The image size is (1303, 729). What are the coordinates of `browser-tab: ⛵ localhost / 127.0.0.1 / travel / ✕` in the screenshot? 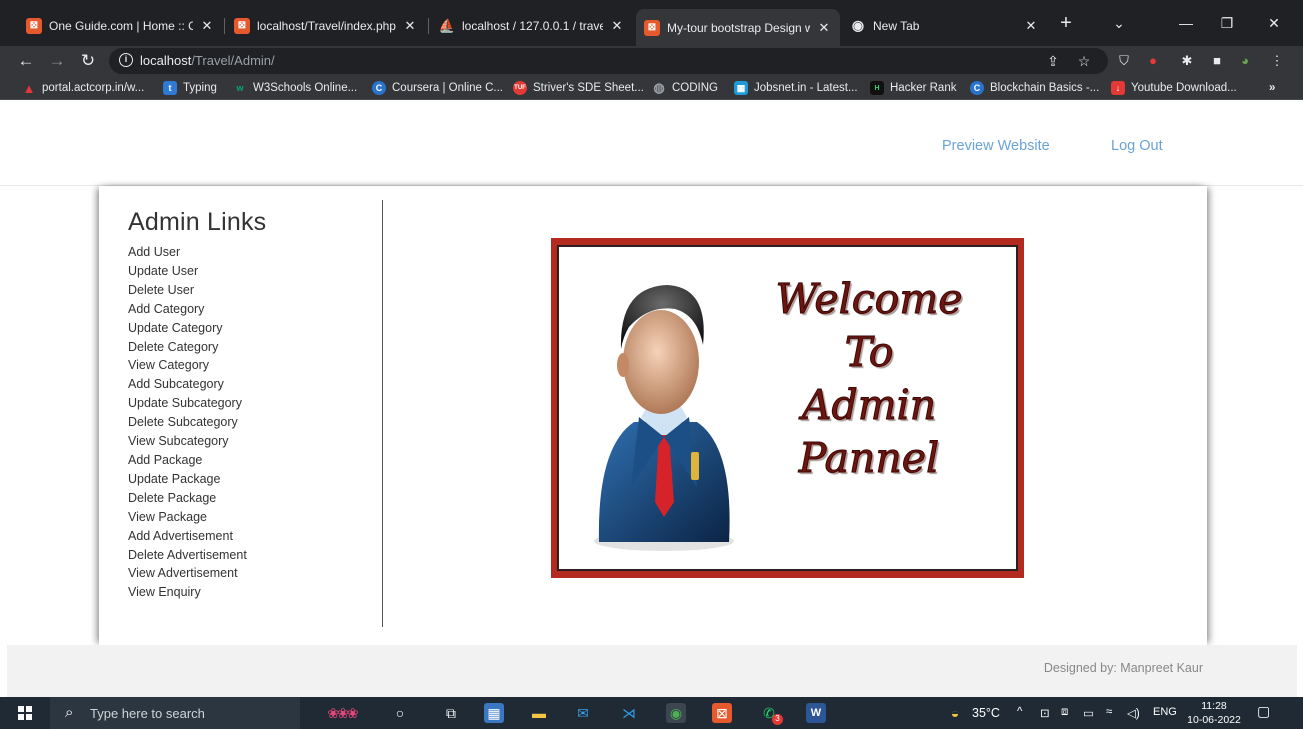 It's located at (532, 25).